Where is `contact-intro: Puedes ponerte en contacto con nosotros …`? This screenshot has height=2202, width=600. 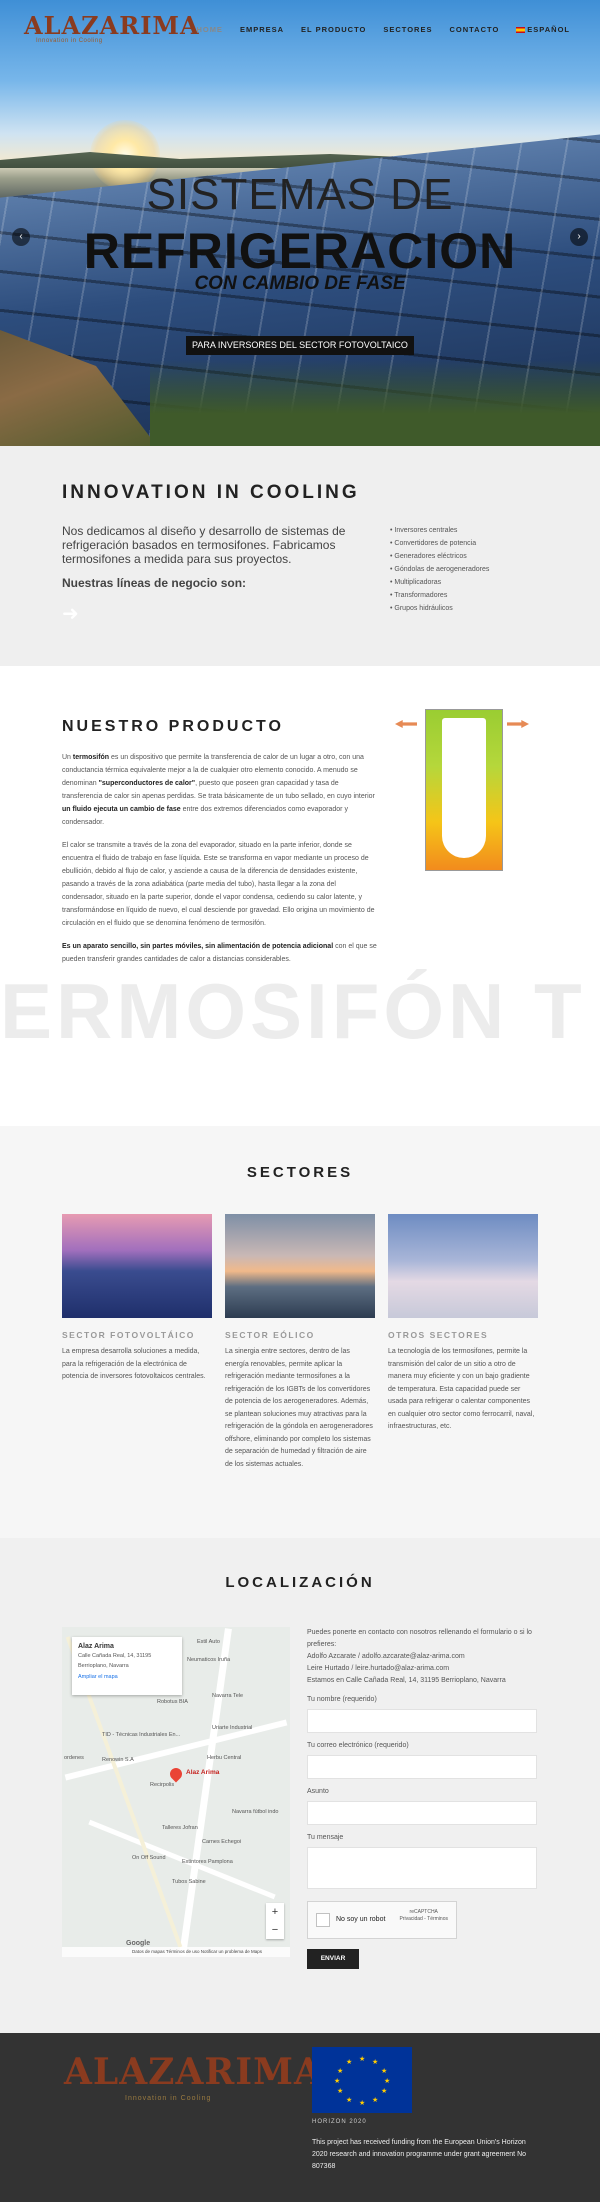
contact-intro: Puedes ponerte en contacto con nosotros … is located at coordinates (422, 1657).